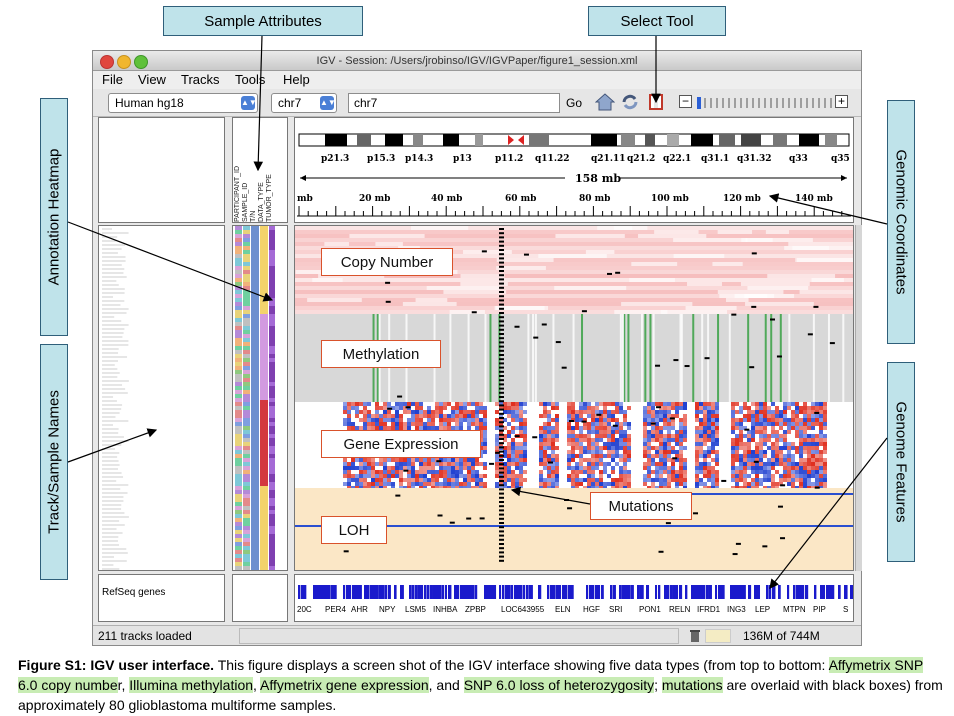 The image size is (954, 716). Describe the element at coordinates (840, 159) in the screenshot. I see `cytoband-label: q35` at that location.